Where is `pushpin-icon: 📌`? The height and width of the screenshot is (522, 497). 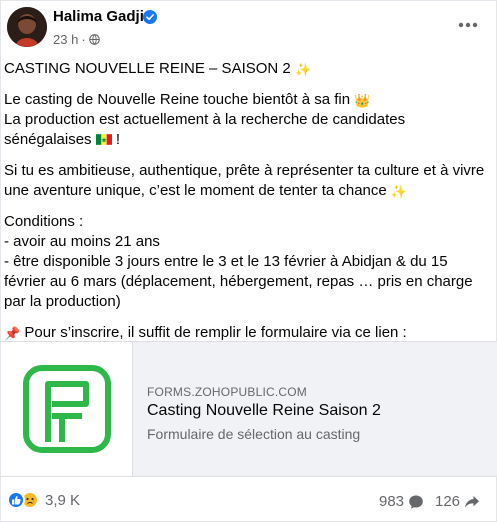 pushpin-icon: 📌 is located at coordinates (12, 333).